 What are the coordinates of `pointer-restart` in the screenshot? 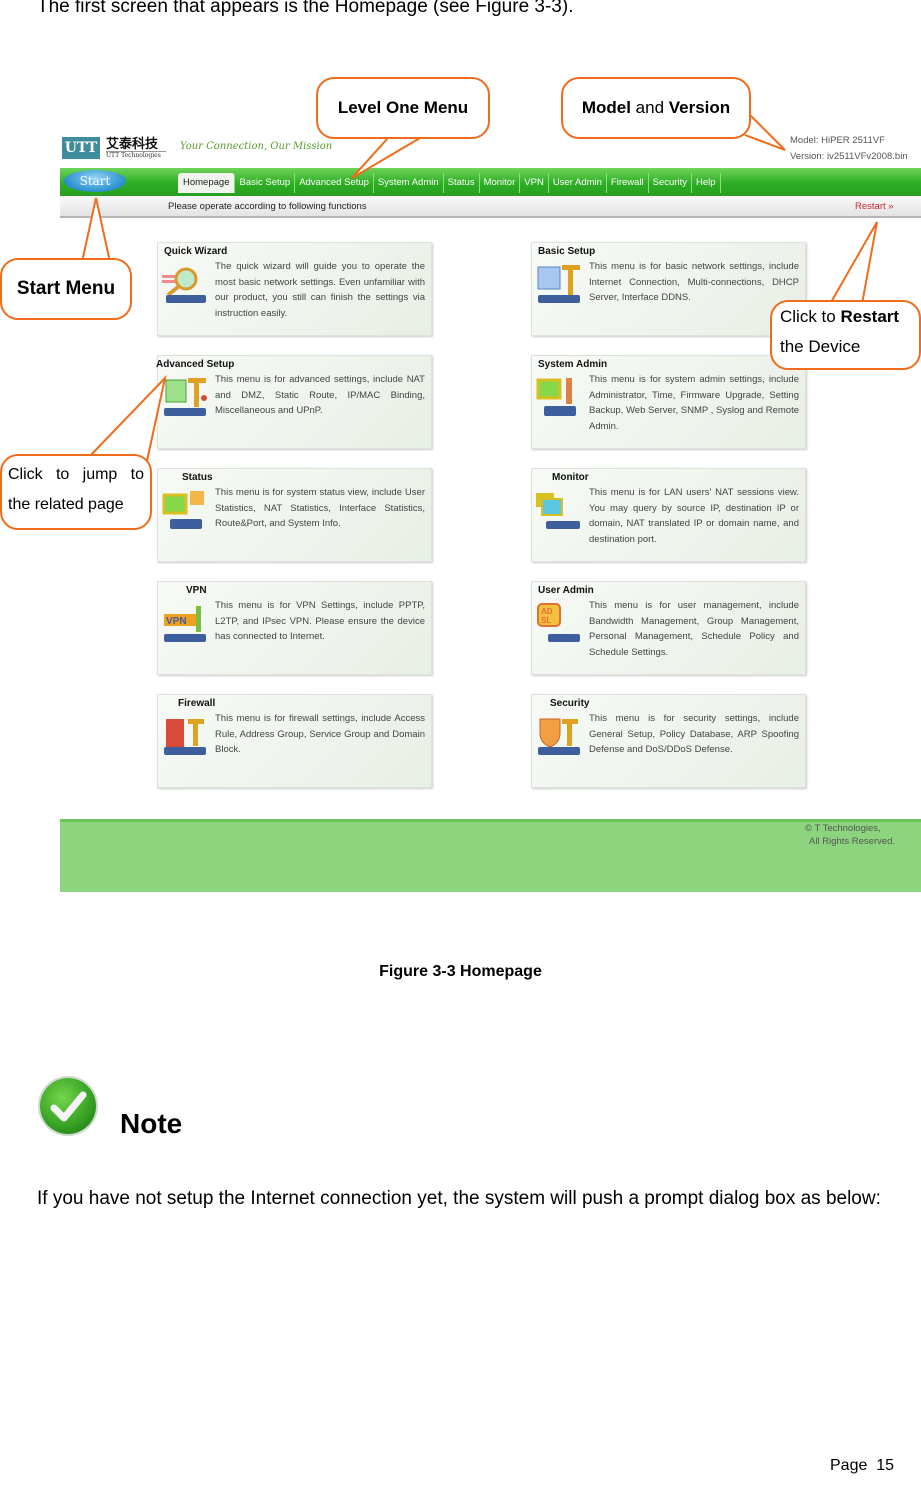 It's located at (853, 263).